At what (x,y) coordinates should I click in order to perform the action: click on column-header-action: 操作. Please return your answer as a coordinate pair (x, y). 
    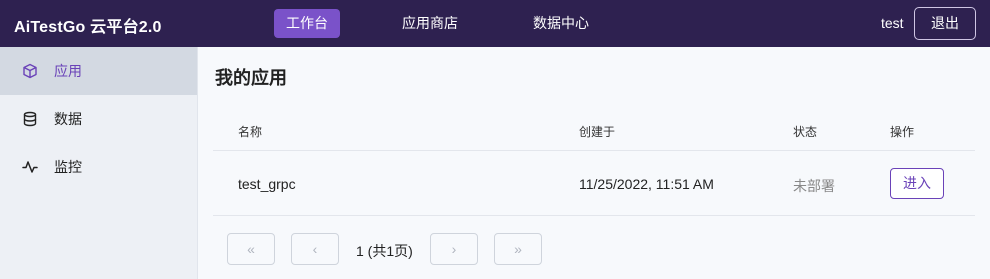
    Looking at the image, I should click on (902, 132).